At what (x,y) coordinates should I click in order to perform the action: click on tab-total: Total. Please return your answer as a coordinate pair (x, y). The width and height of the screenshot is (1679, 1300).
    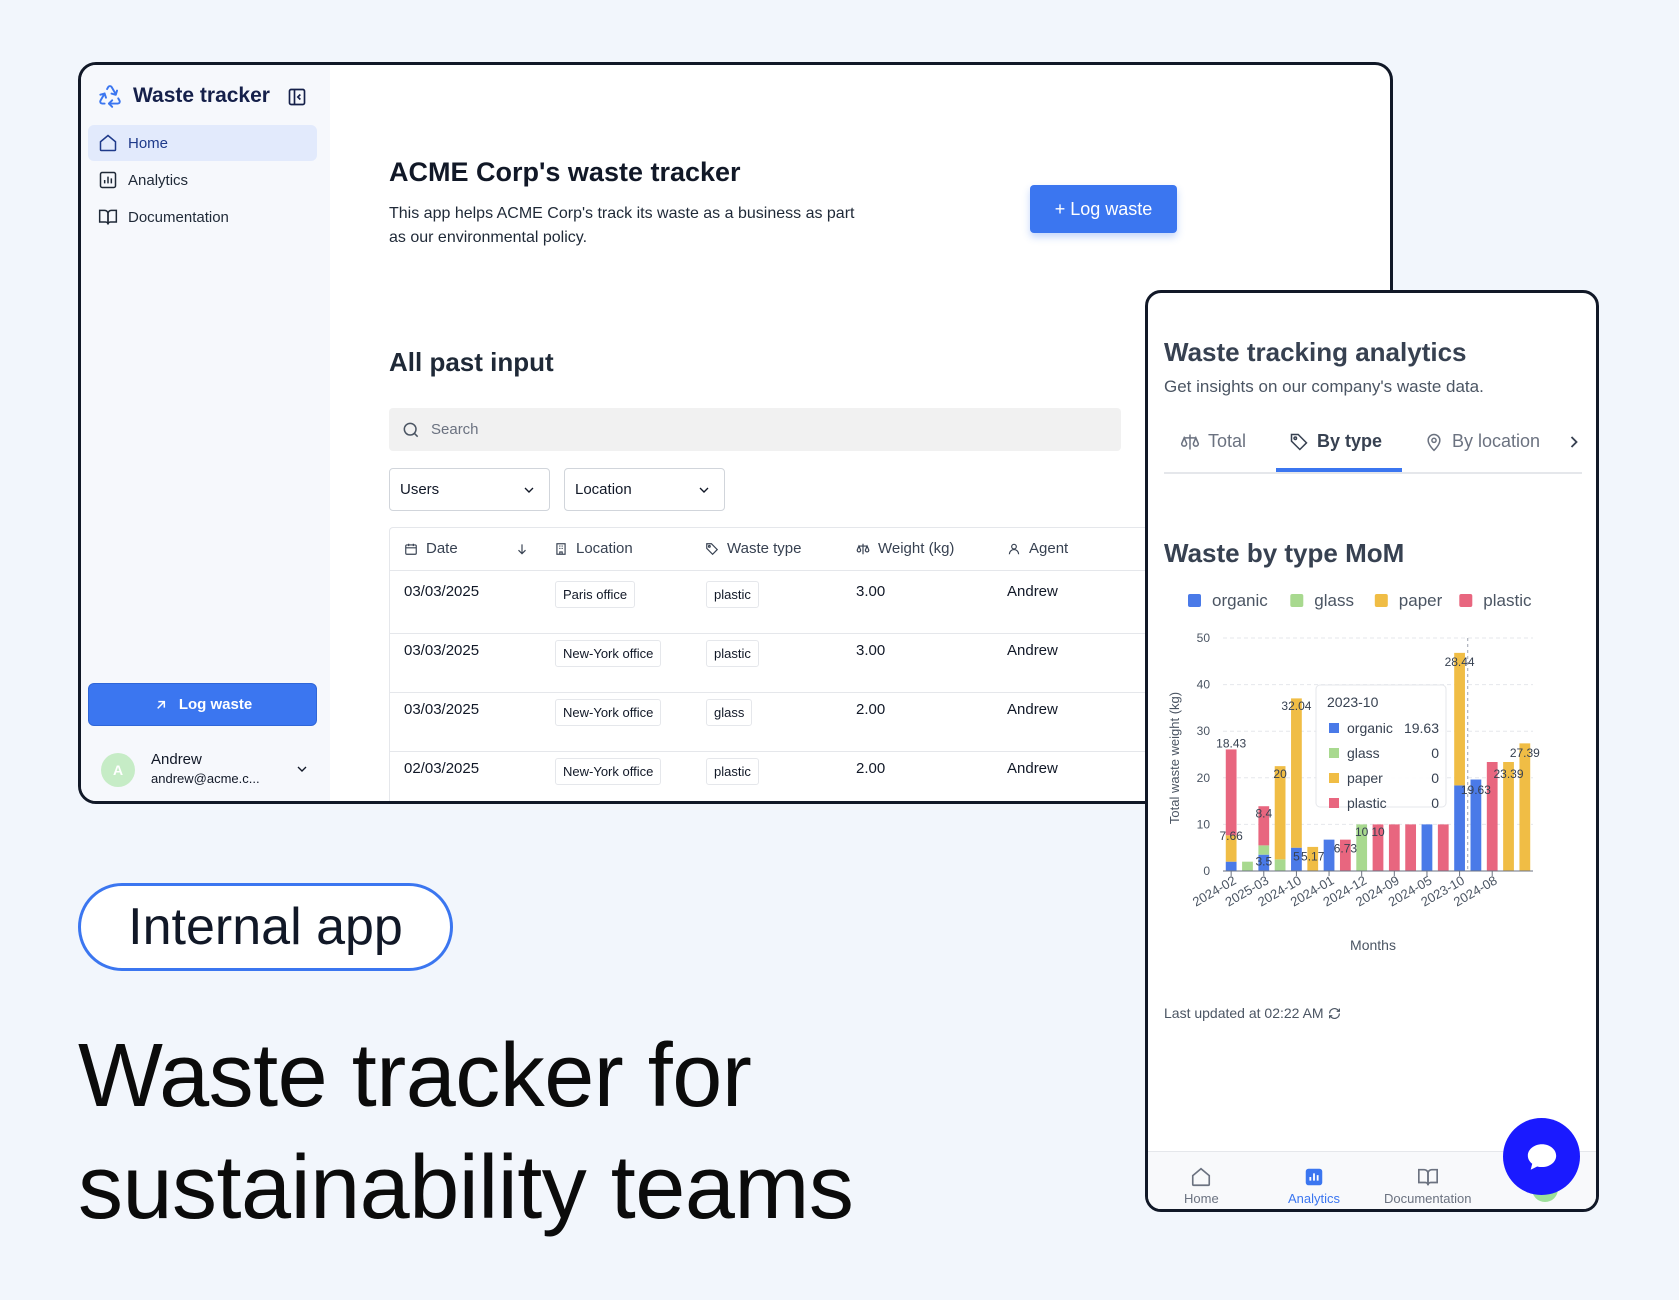
    Looking at the image, I should click on (1213, 441).